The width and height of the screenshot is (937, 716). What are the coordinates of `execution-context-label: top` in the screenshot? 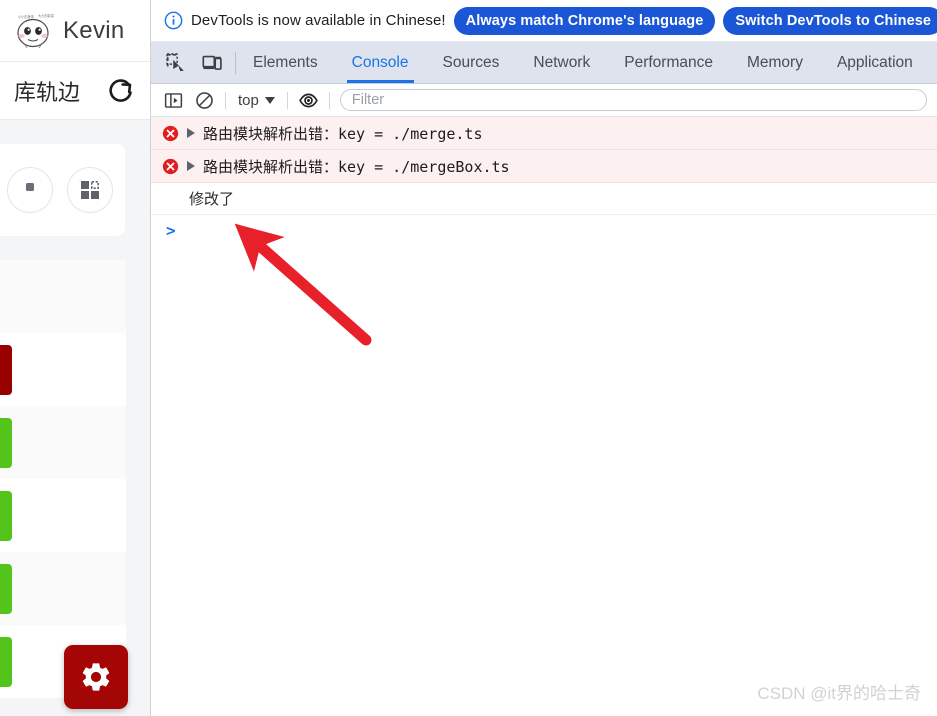 It's located at (248, 100).